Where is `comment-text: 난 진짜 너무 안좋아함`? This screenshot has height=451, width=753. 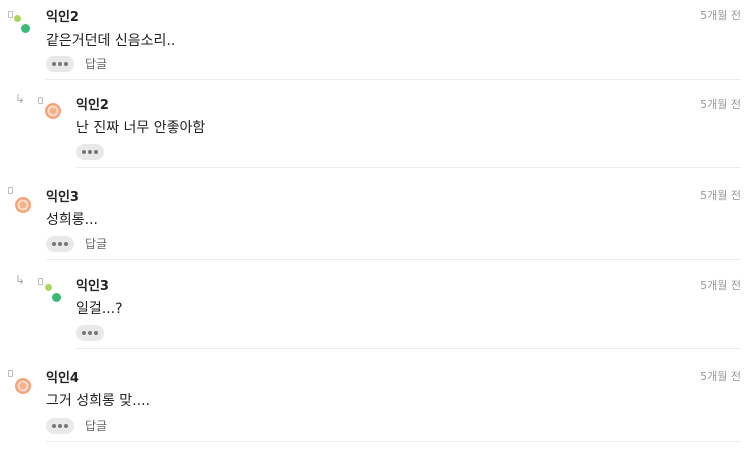
comment-text: 난 진짜 너무 안좋아함 is located at coordinates (141, 128).